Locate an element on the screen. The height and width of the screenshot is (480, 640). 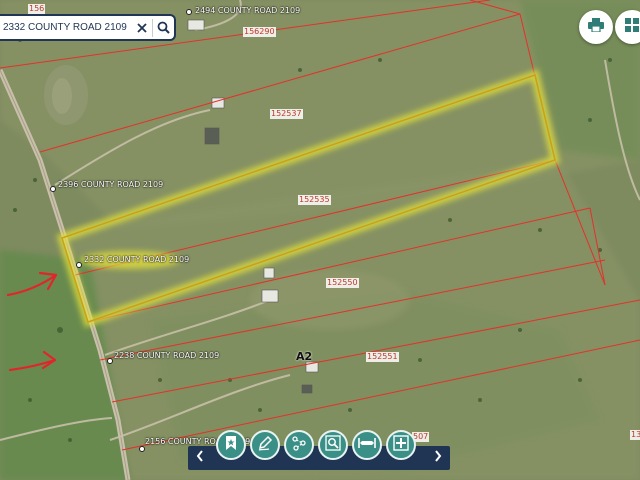
identify-icon is located at coordinates (333, 445).